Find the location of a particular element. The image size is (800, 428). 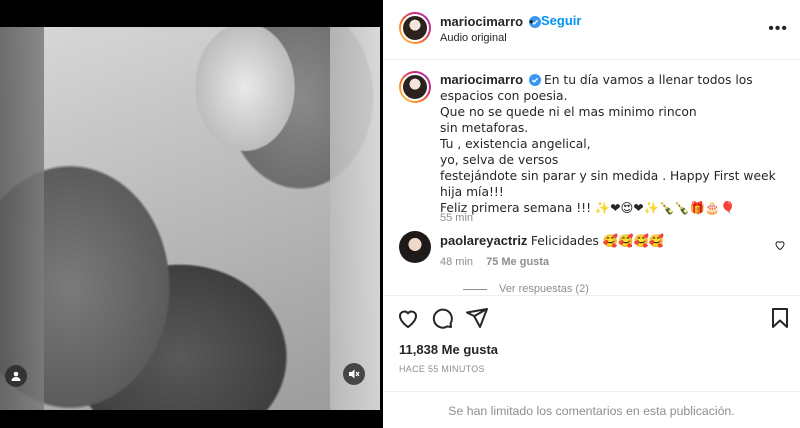

user-icon is located at coordinates (16, 376).